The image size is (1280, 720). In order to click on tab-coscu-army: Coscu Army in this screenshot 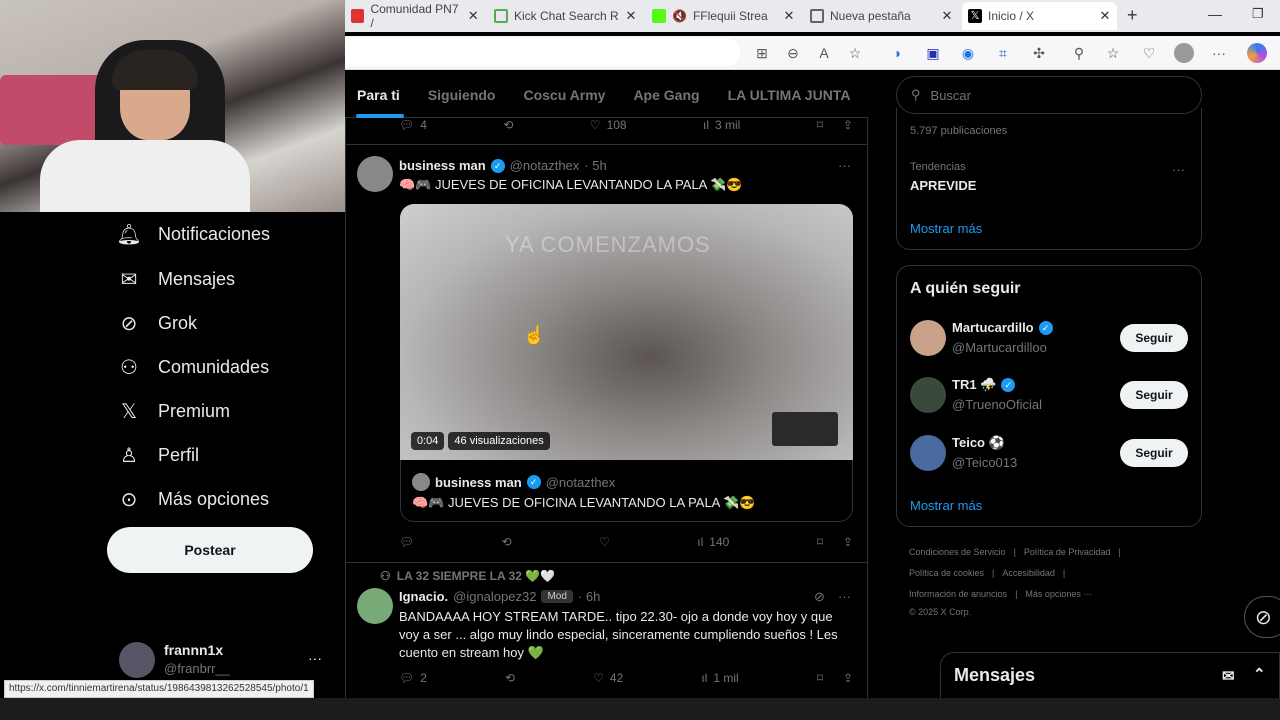, I will do `click(564, 95)`.